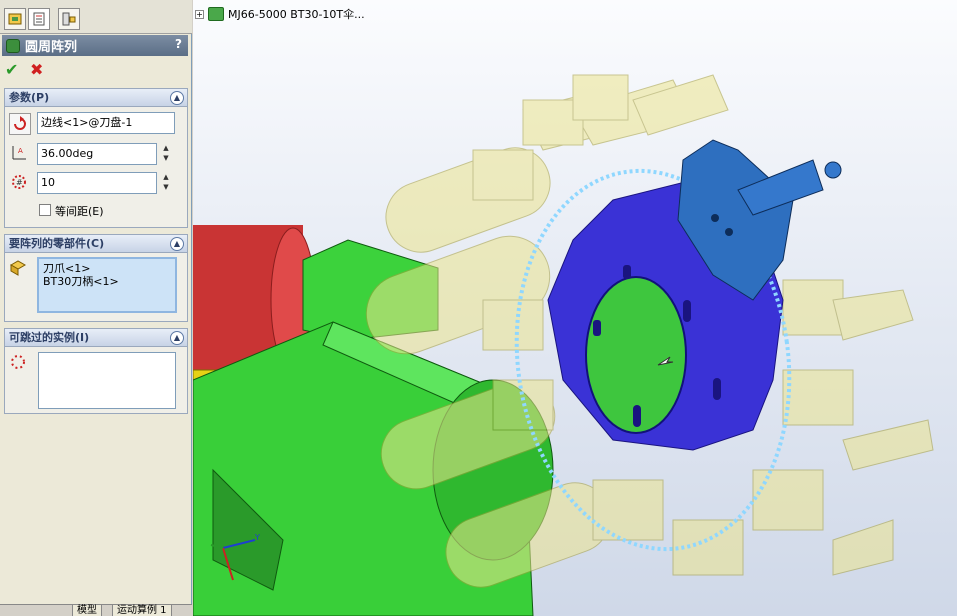 The image size is (957, 616). I want to click on property-manager-icon, so click(39, 19).